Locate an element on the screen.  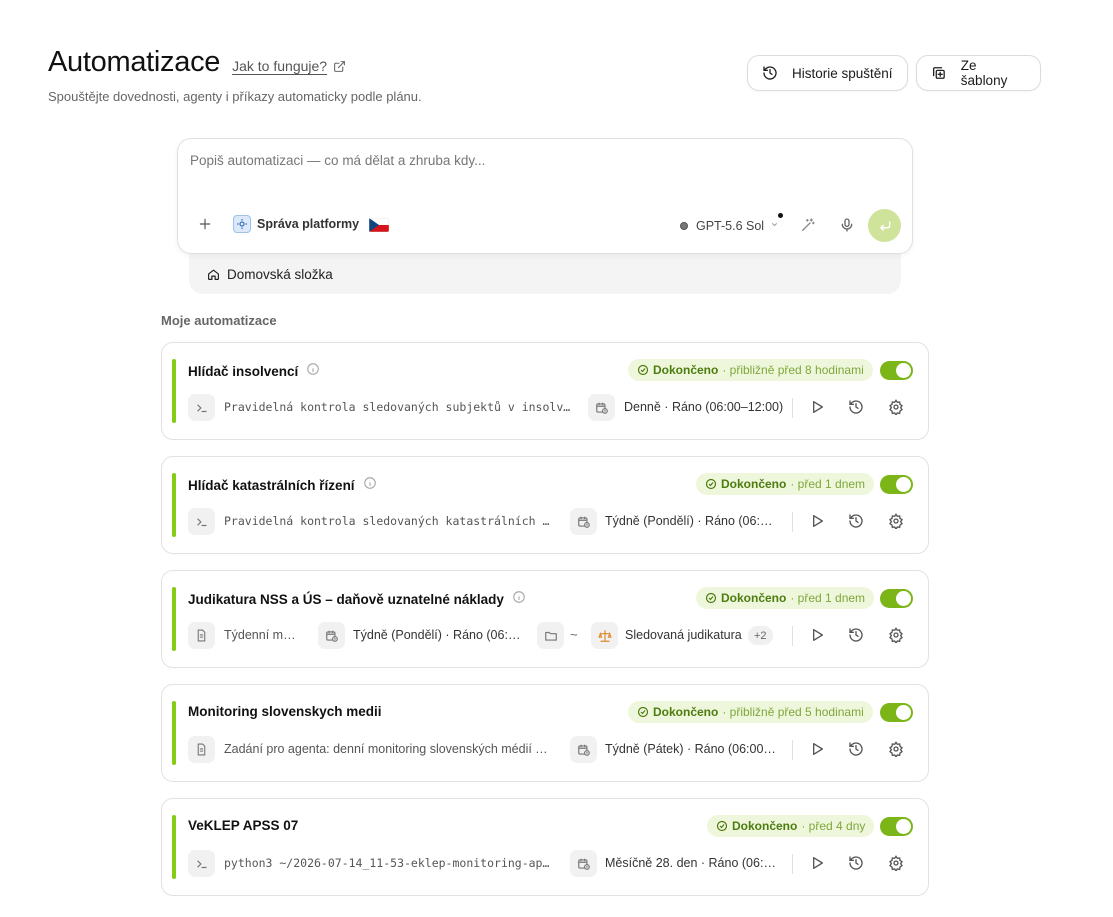
model-selector: GPT-5.6 Sol is located at coordinates (729, 226).